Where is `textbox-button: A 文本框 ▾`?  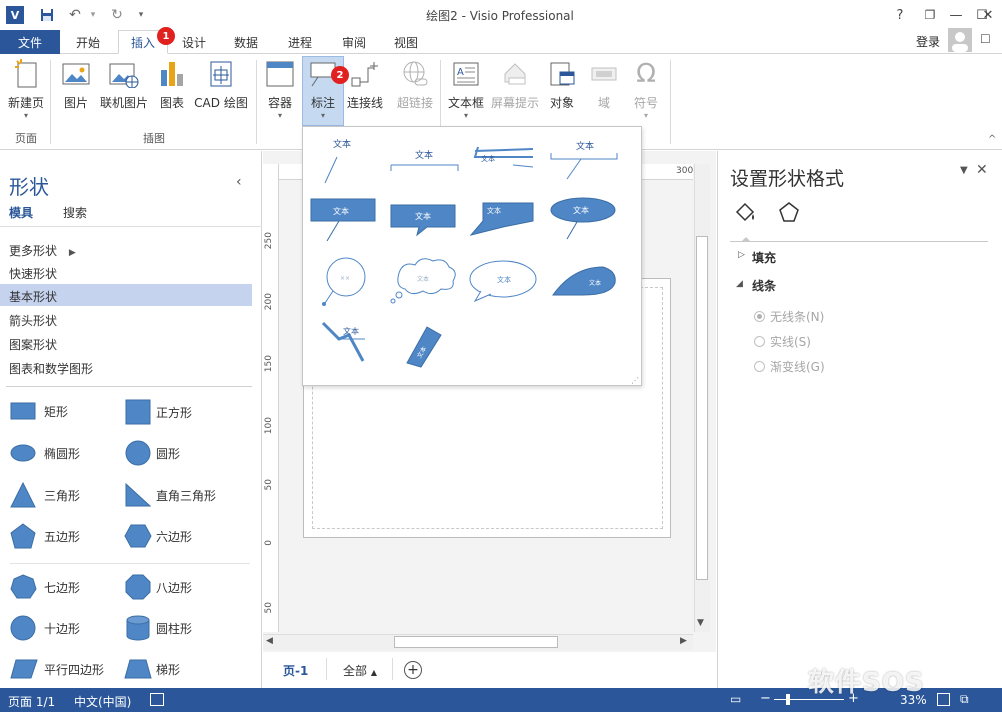 textbox-button: A 文本框 ▾ is located at coordinates (466, 90).